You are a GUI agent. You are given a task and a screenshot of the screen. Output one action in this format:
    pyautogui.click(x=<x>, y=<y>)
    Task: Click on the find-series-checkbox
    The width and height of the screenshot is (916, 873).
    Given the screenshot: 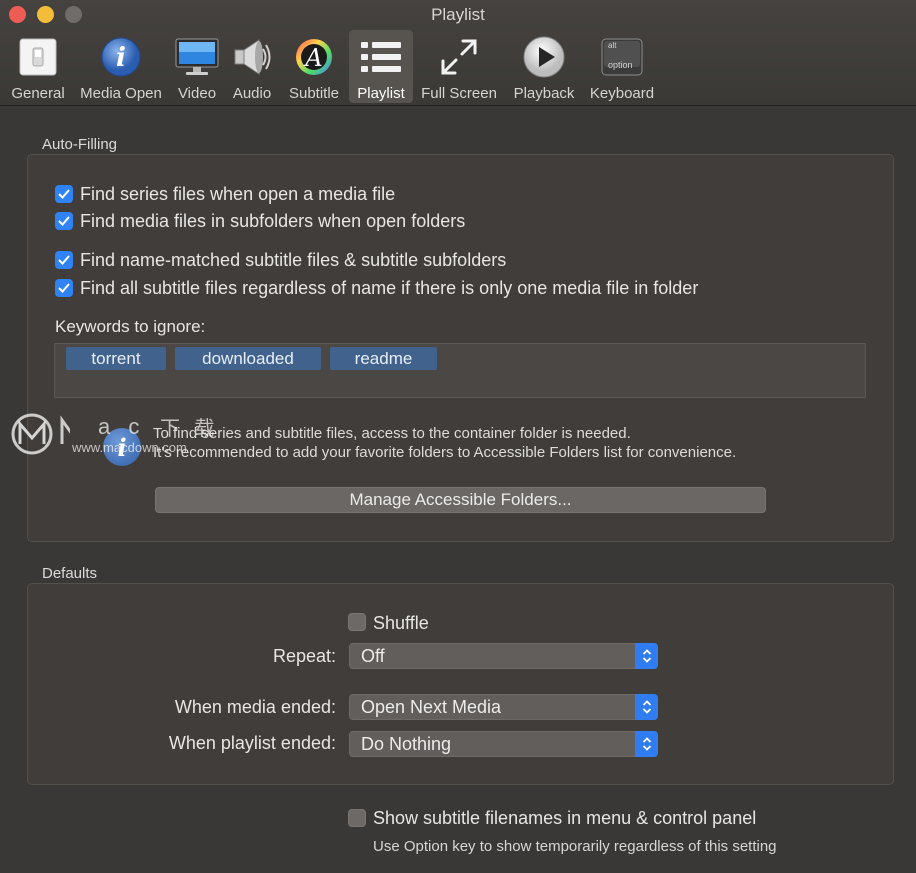 What is the action you would take?
    pyautogui.click(x=64, y=194)
    